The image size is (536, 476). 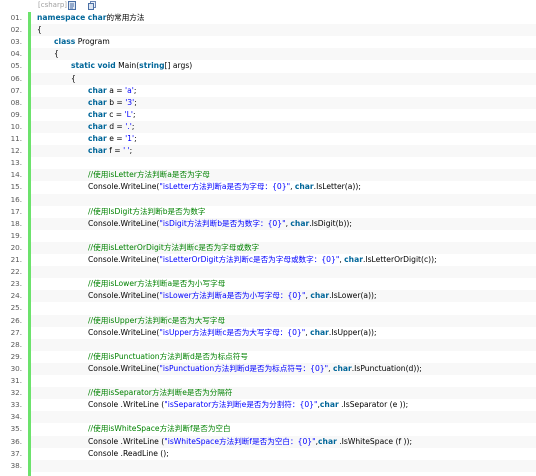 What do you see at coordinates (128, 114) in the screenshot?
I see `string-token: 'L'` at bounding box center [128, 114].